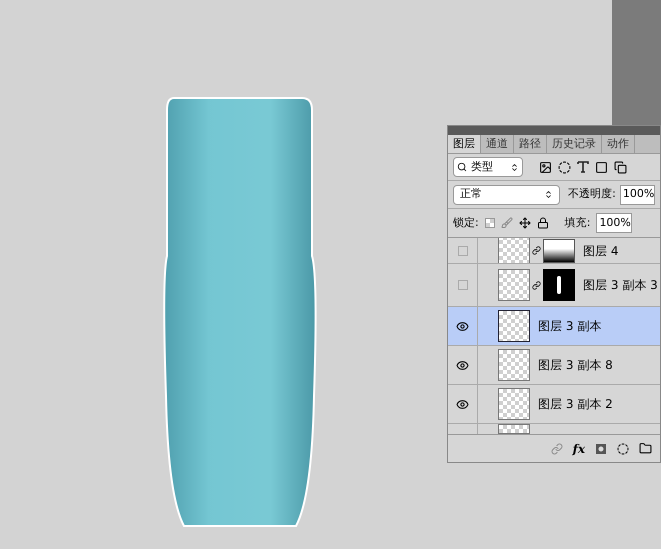 This screenshot has width=661, height=549. What do you see at coordinates (545, 167) in the screenshot?
I see `image-icon` at bounding box center [545, 167].